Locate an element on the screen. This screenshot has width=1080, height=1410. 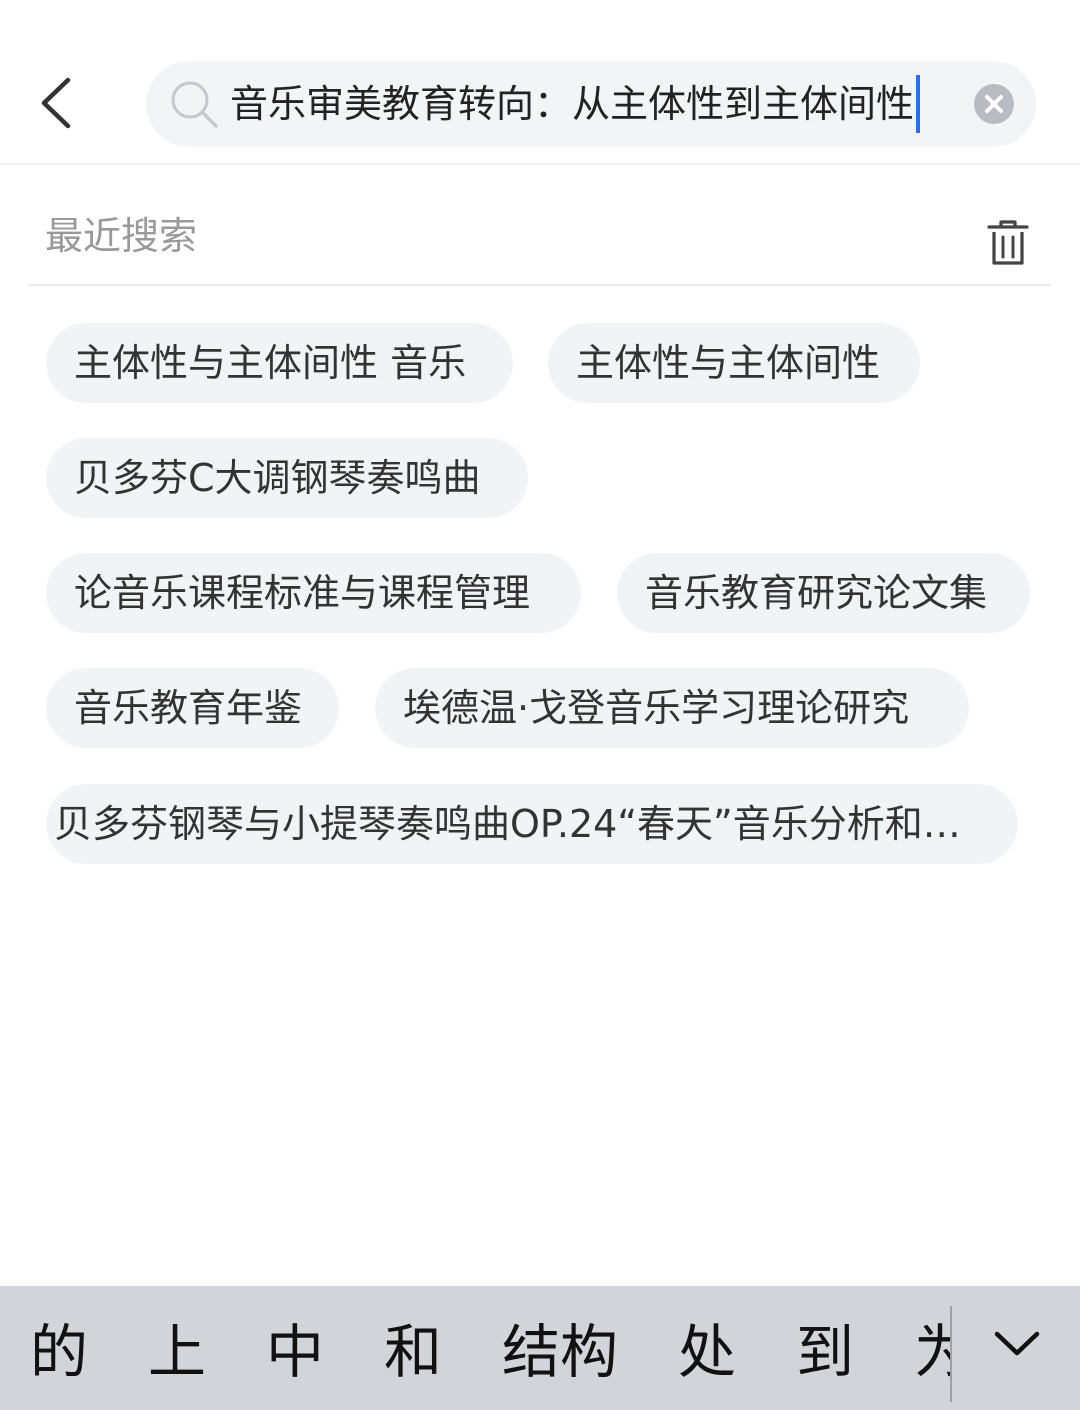
ime-candidate: 结构 is located at coordinates (560, 1352).